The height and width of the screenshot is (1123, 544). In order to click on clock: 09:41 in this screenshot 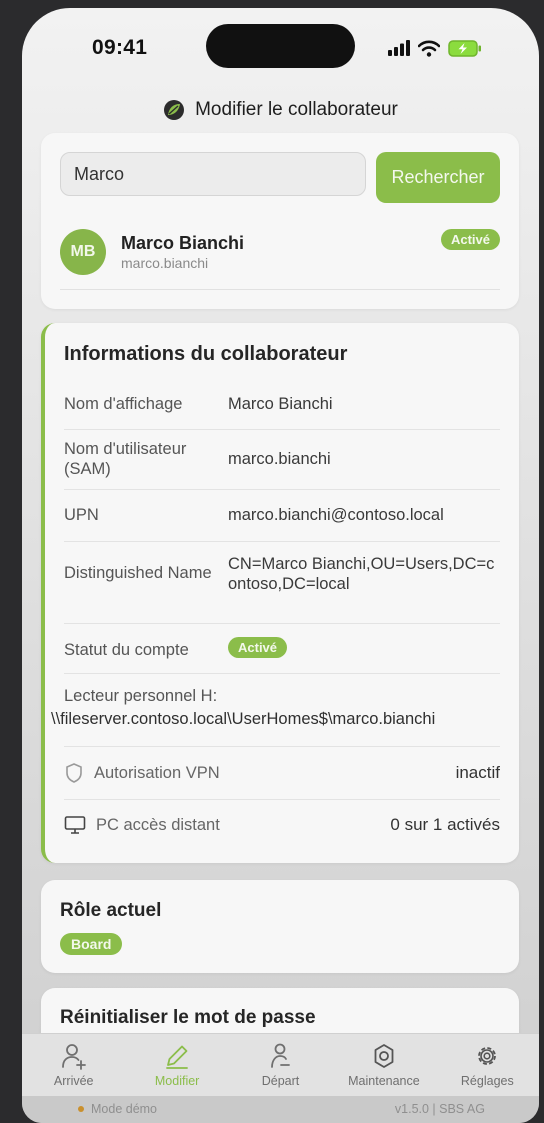, I will do `click(120, 47)`.